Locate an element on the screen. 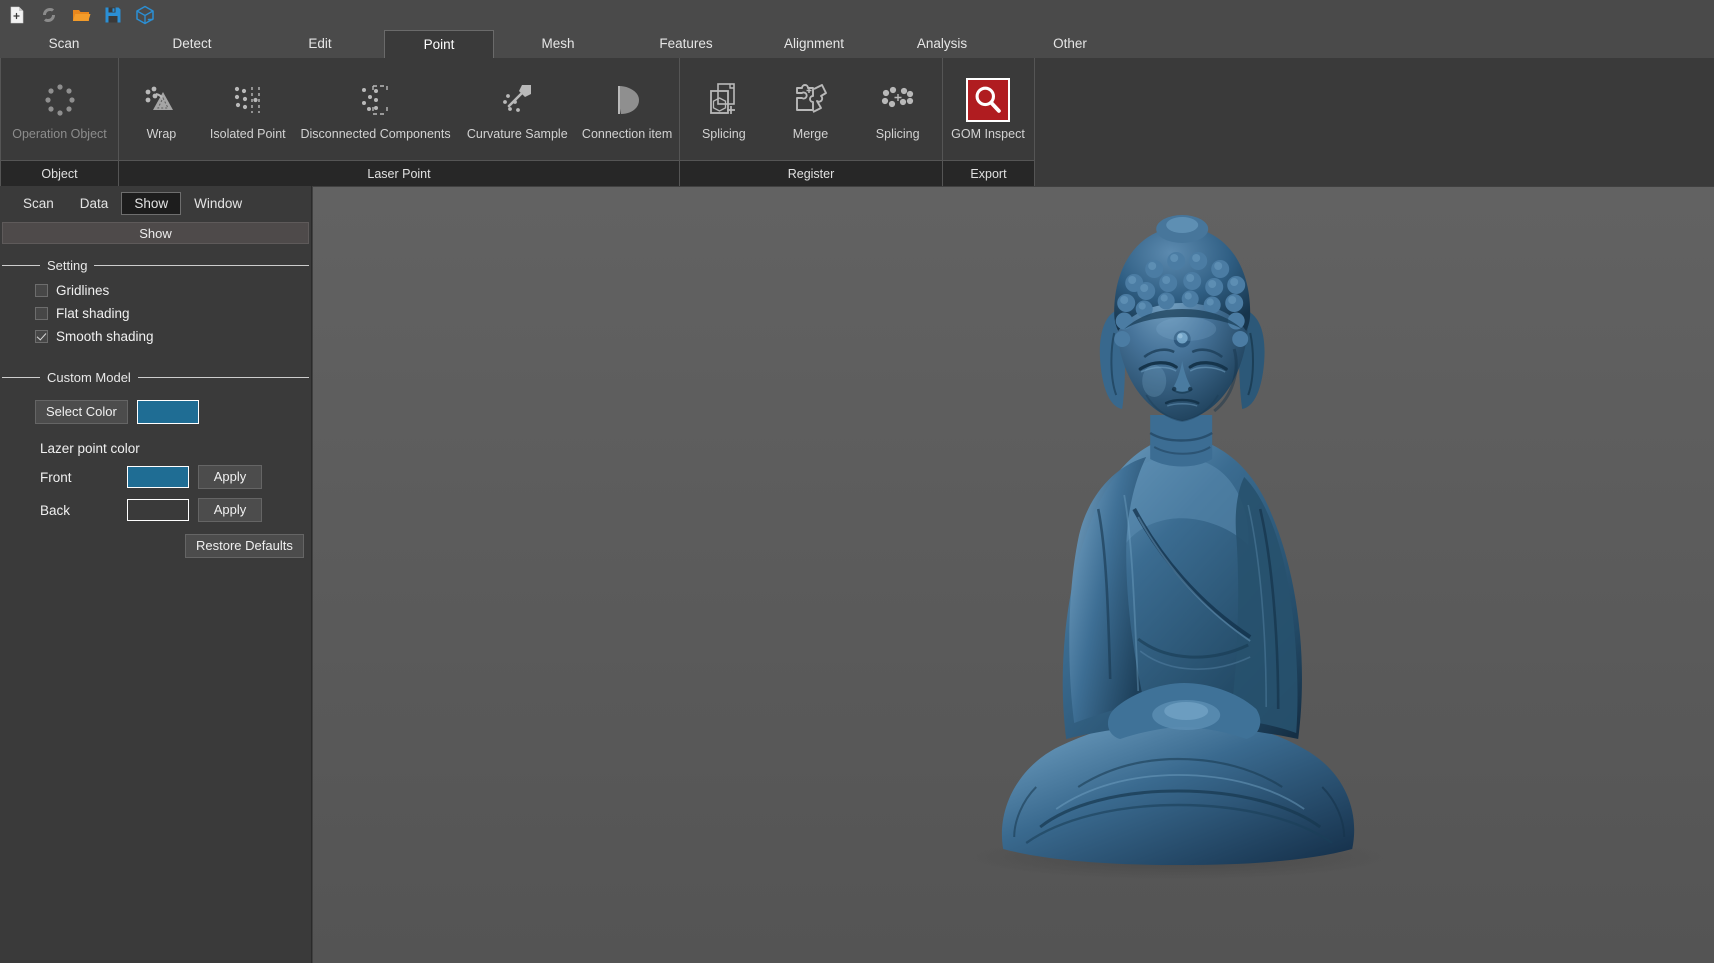  connection-item-icon is located at coordinates (629, 100).